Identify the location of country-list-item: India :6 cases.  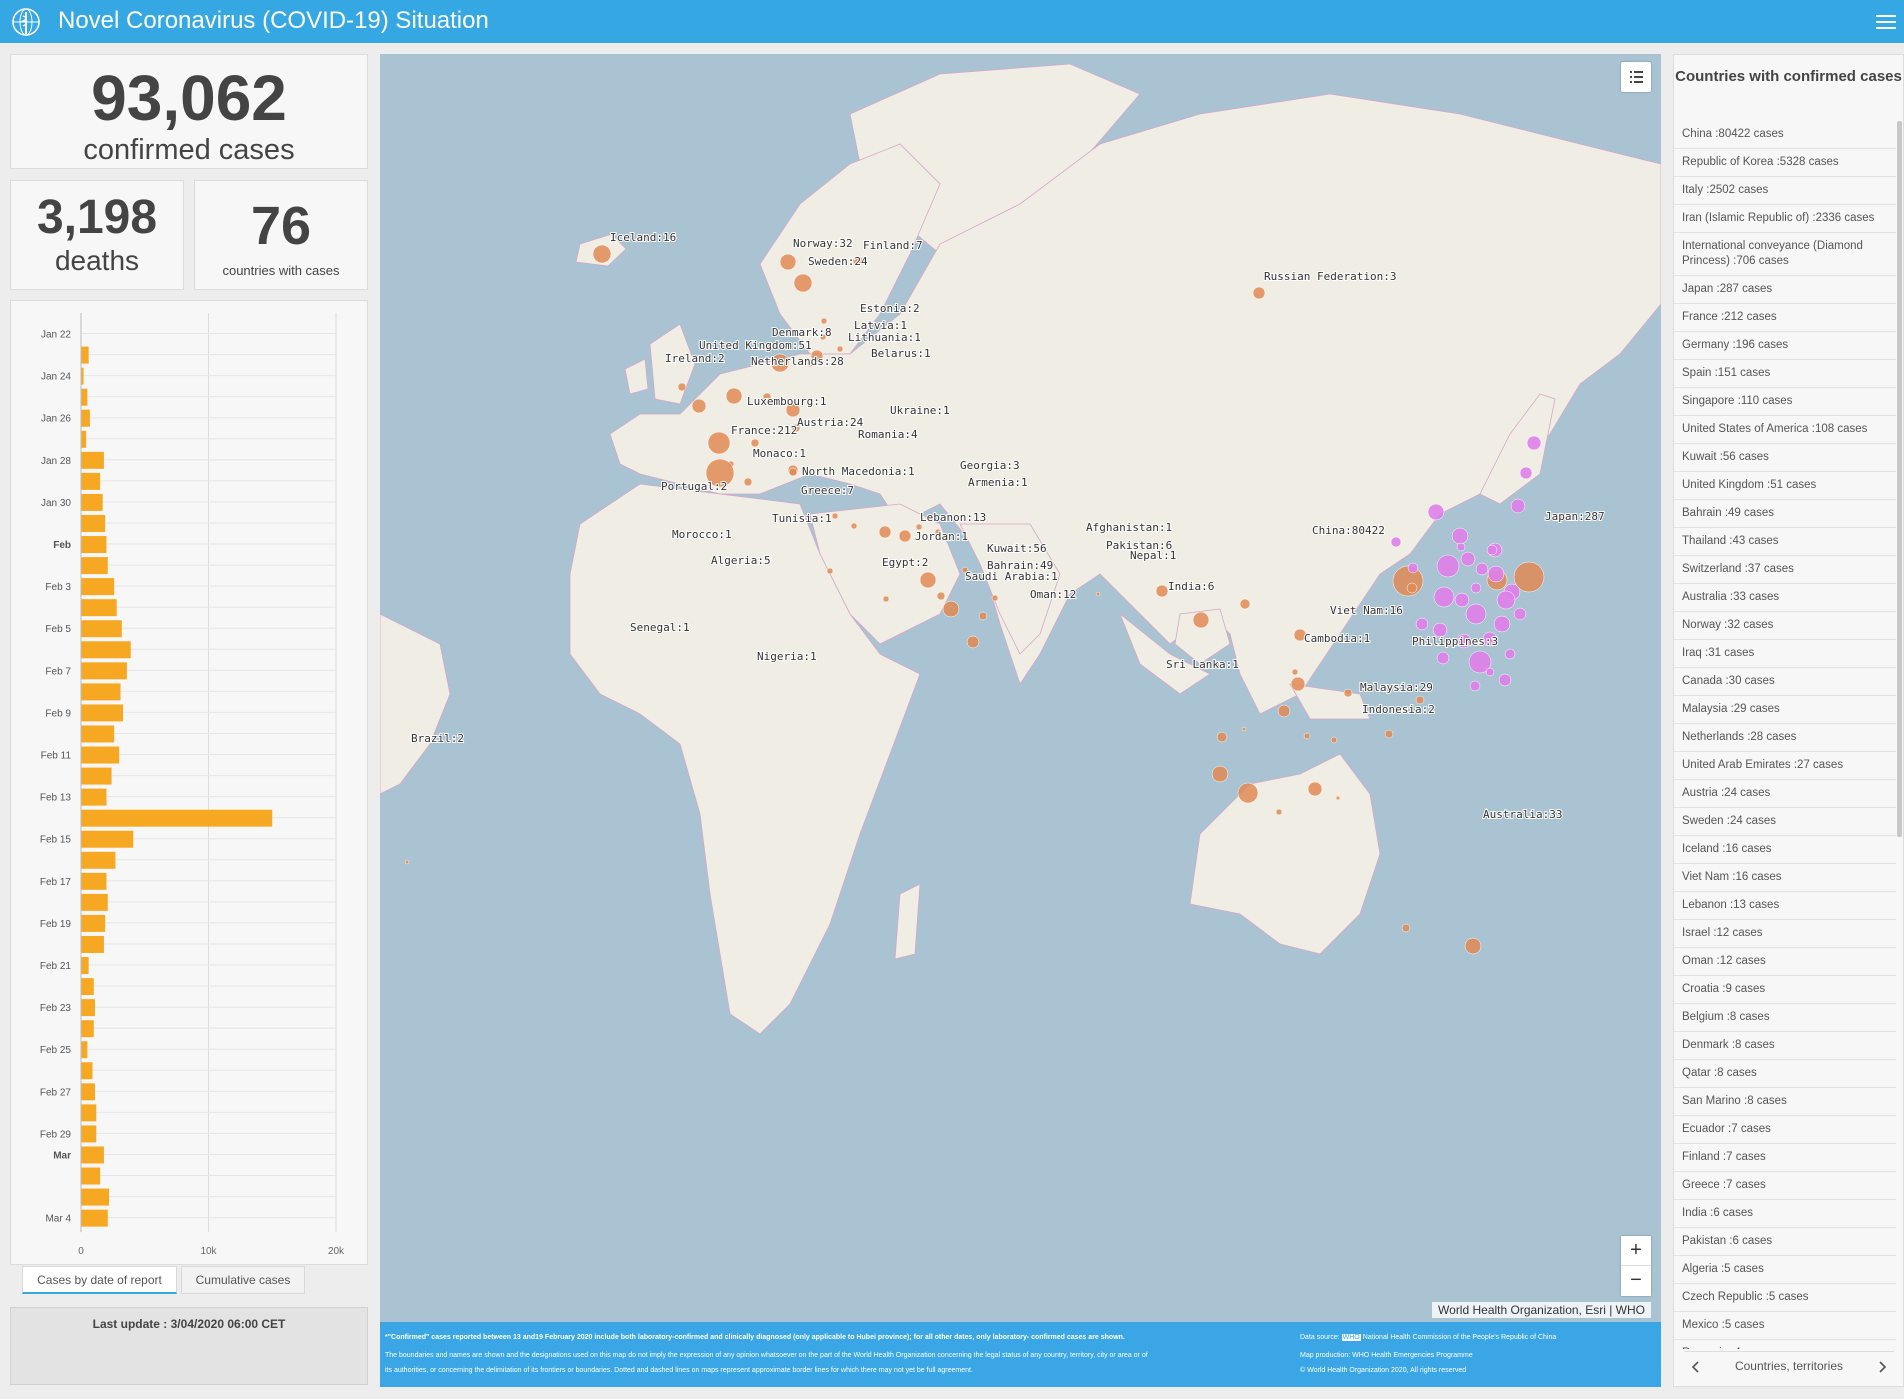
(1785, 1214).